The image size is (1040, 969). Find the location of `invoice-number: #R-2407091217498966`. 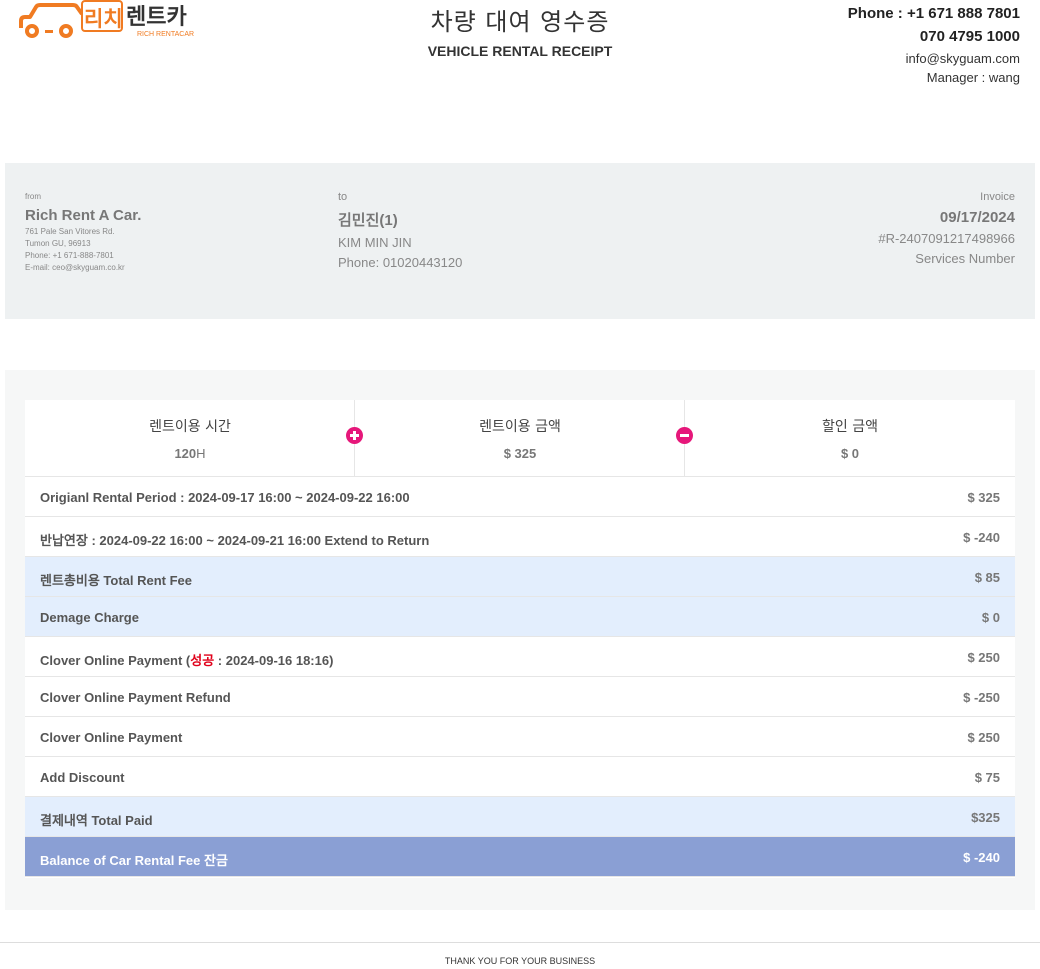

invoice-number: #R-2407091217498966 is located at coordinates (946, 238).